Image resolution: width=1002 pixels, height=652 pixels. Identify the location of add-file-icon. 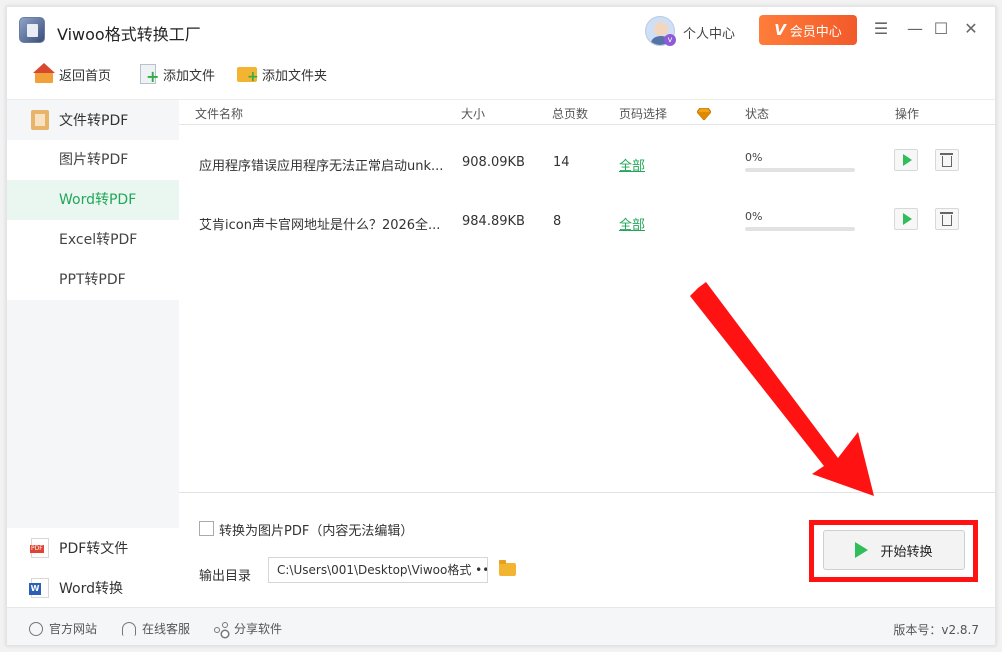
(148, 74).